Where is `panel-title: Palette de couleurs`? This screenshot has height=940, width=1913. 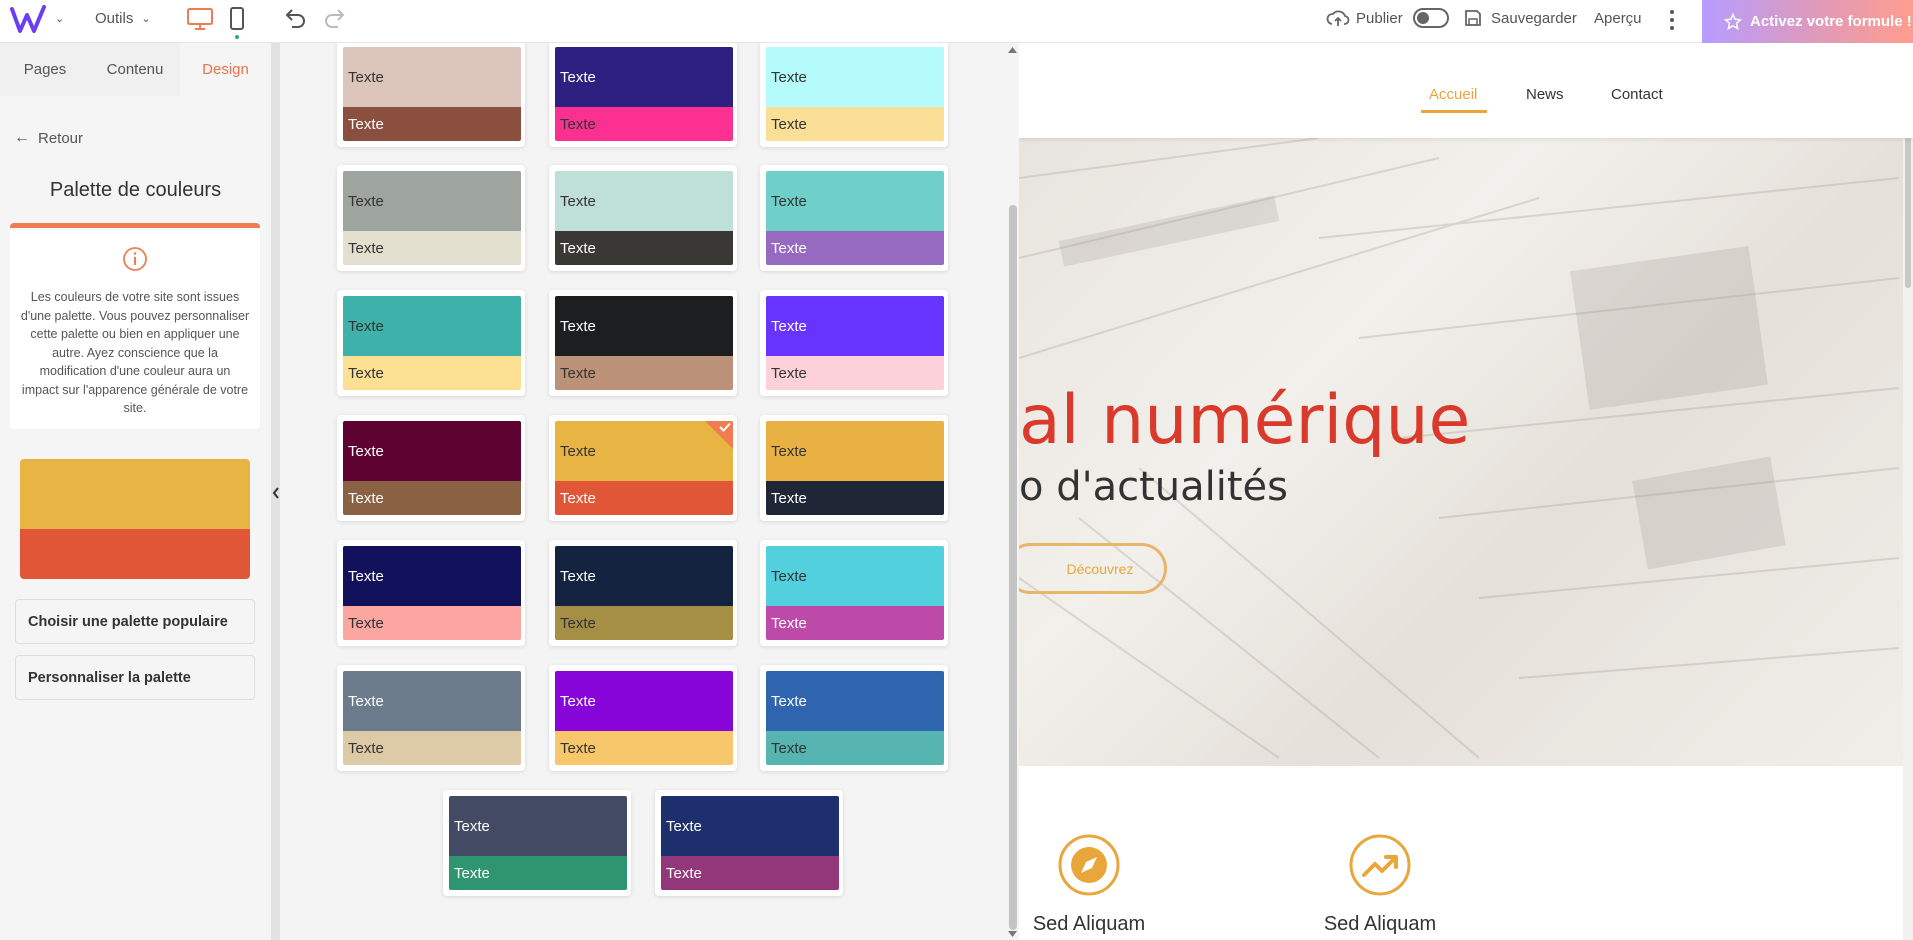 panel-title: Palette de couleurs is located at coordinates (135, 190).